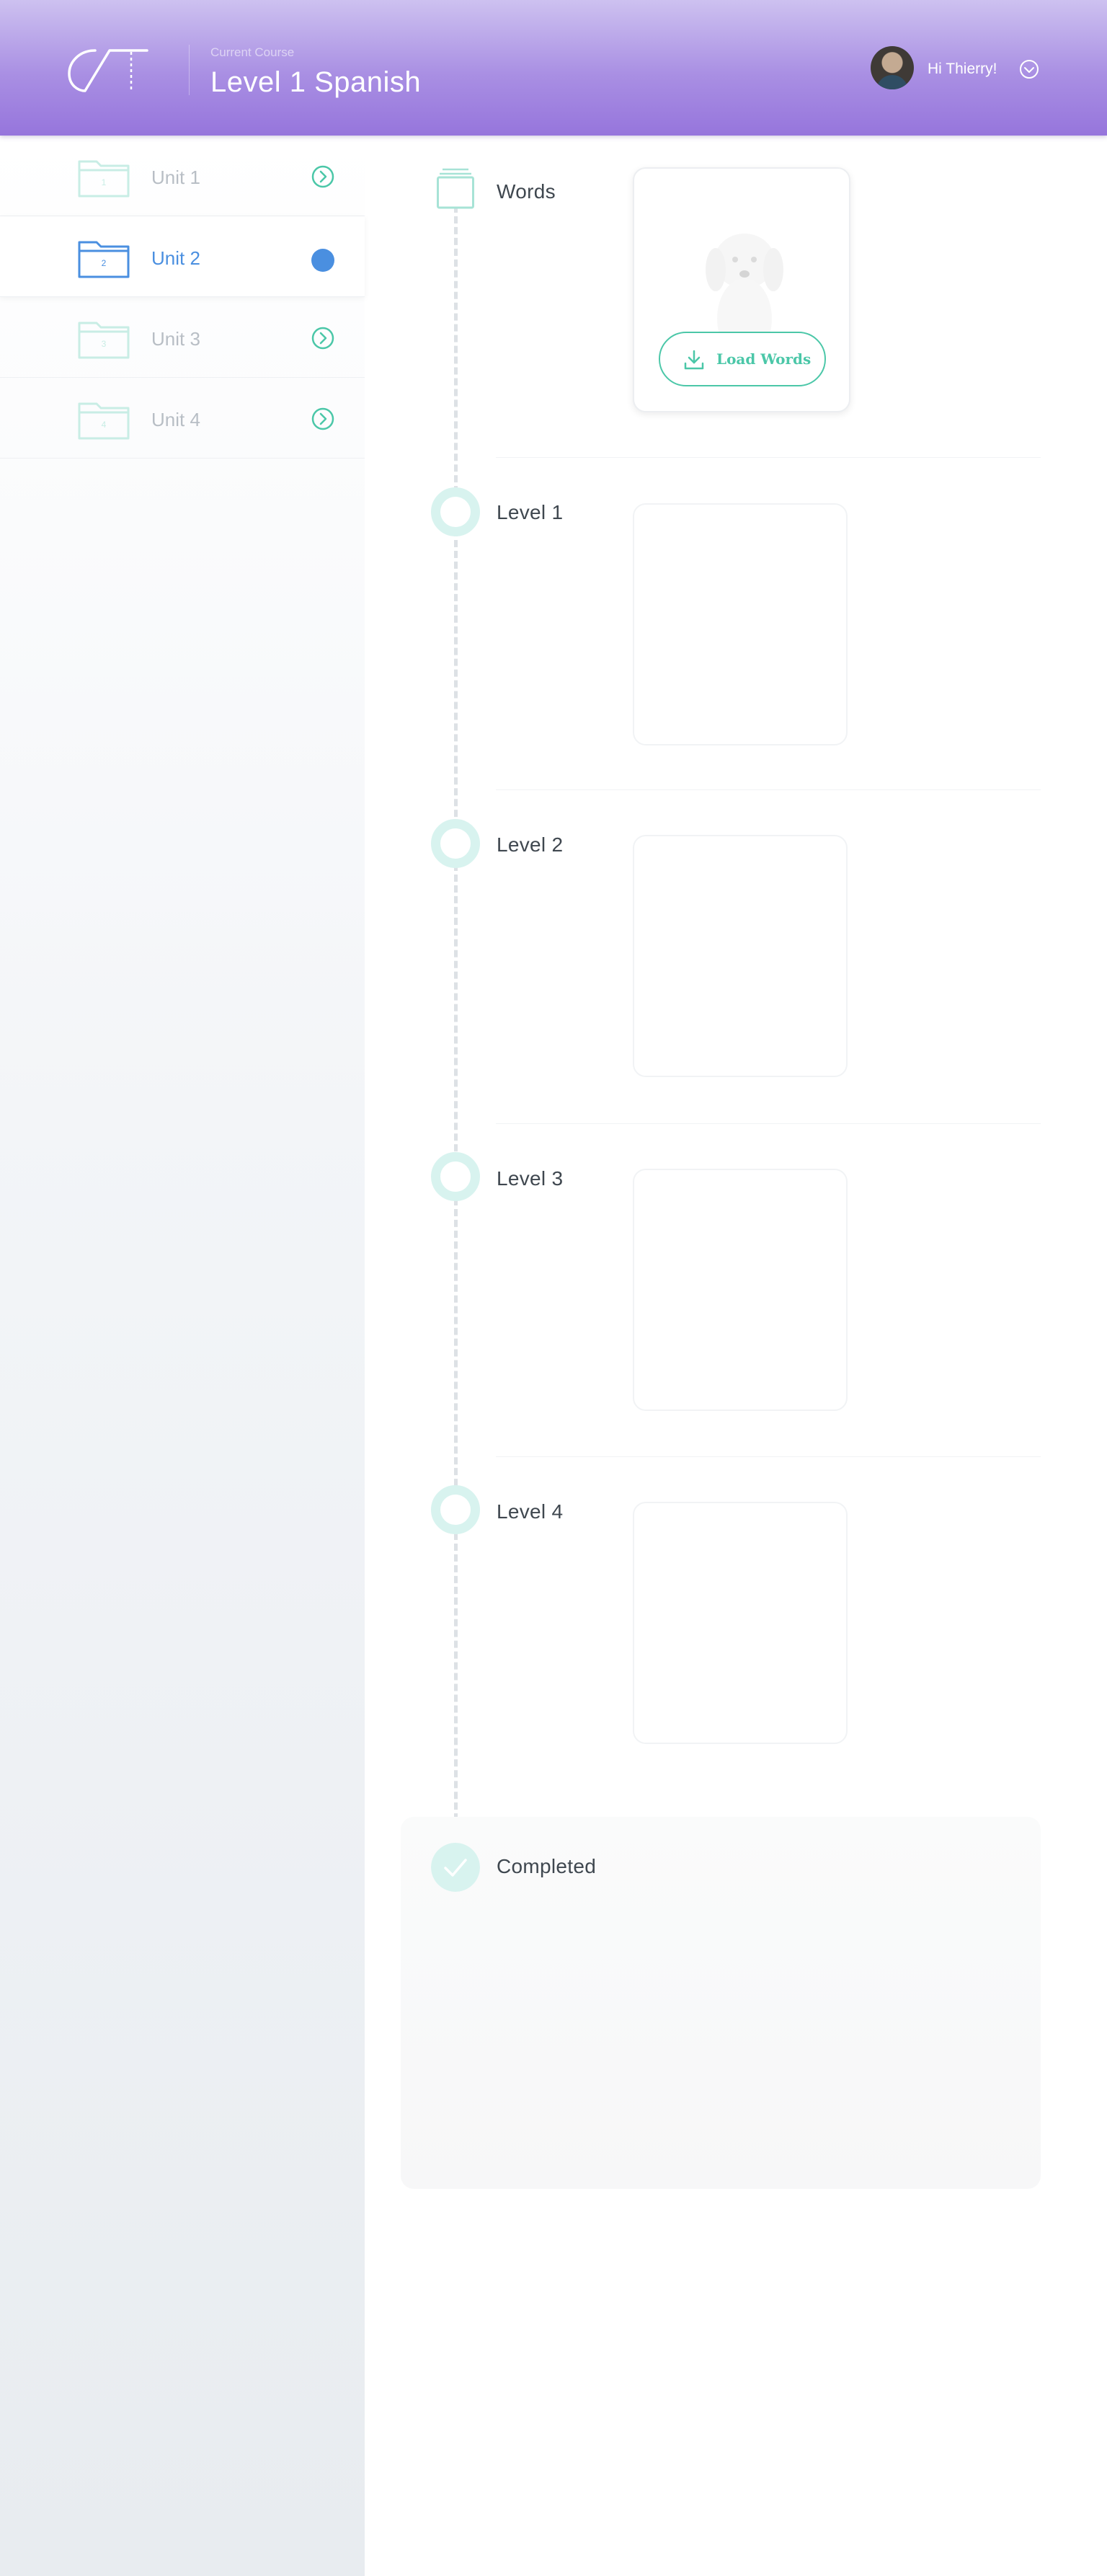 The image size is (1107, 2576). I want to click on timeline-track, so click(456, 1034).